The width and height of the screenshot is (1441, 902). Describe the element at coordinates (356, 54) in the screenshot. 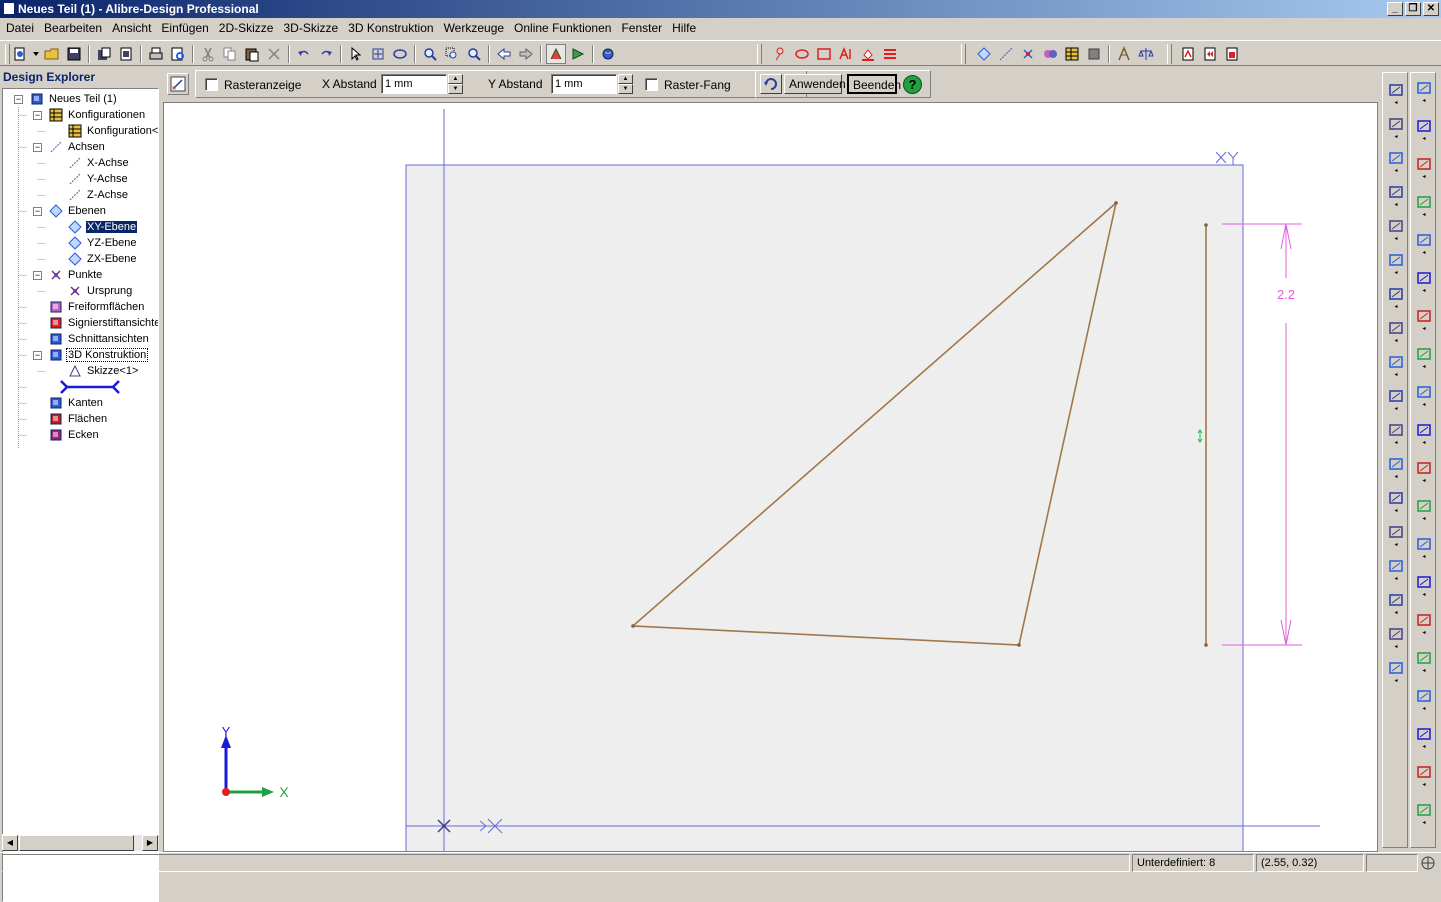

I see `select-pointer-icon` at that location.